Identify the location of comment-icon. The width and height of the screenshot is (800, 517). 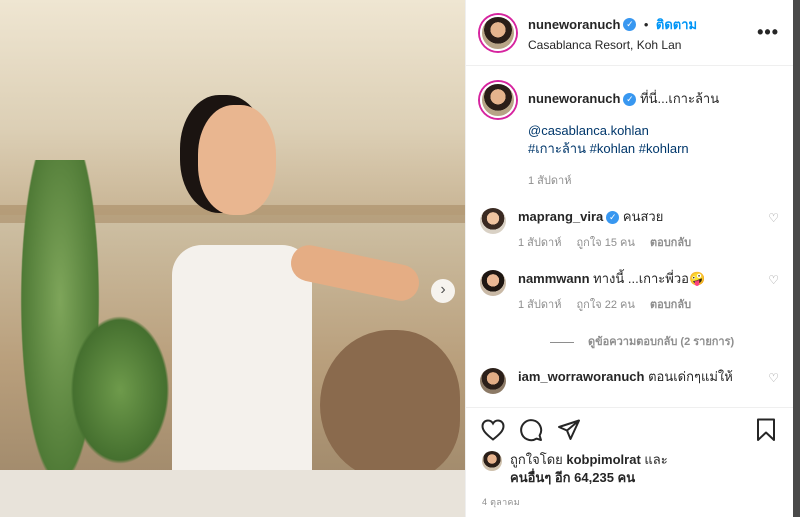
(531, 429).